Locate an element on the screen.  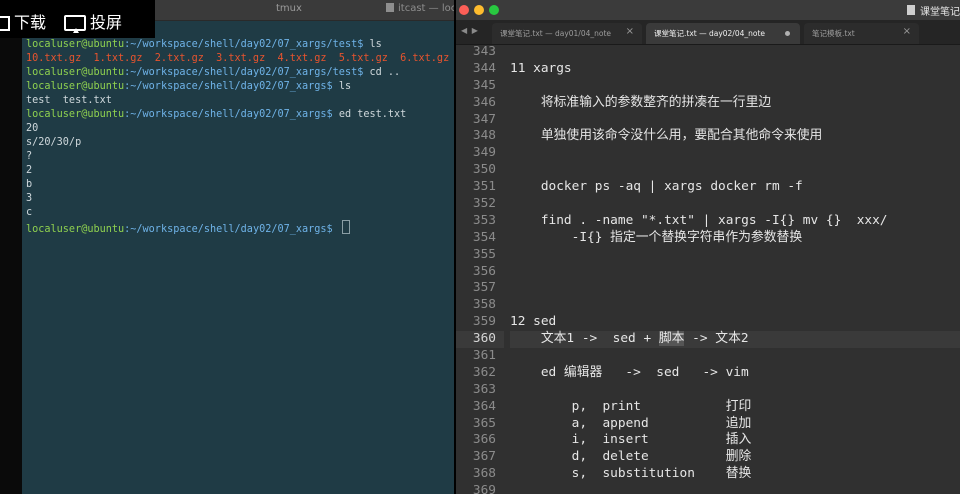
code-line: -I{} 指定一个替换字符串作为参数替换 is located at coordinates (735, 238).